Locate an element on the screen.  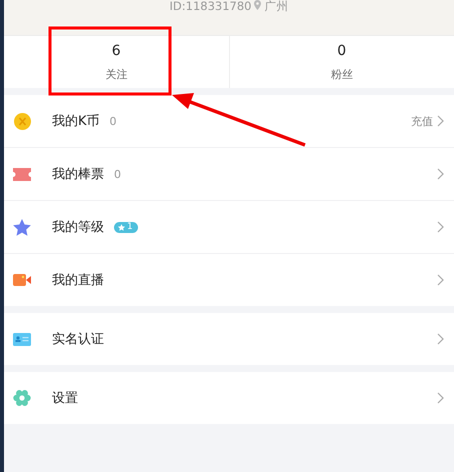
menu-item: 我的K币 is located at coordinates (76, 121).